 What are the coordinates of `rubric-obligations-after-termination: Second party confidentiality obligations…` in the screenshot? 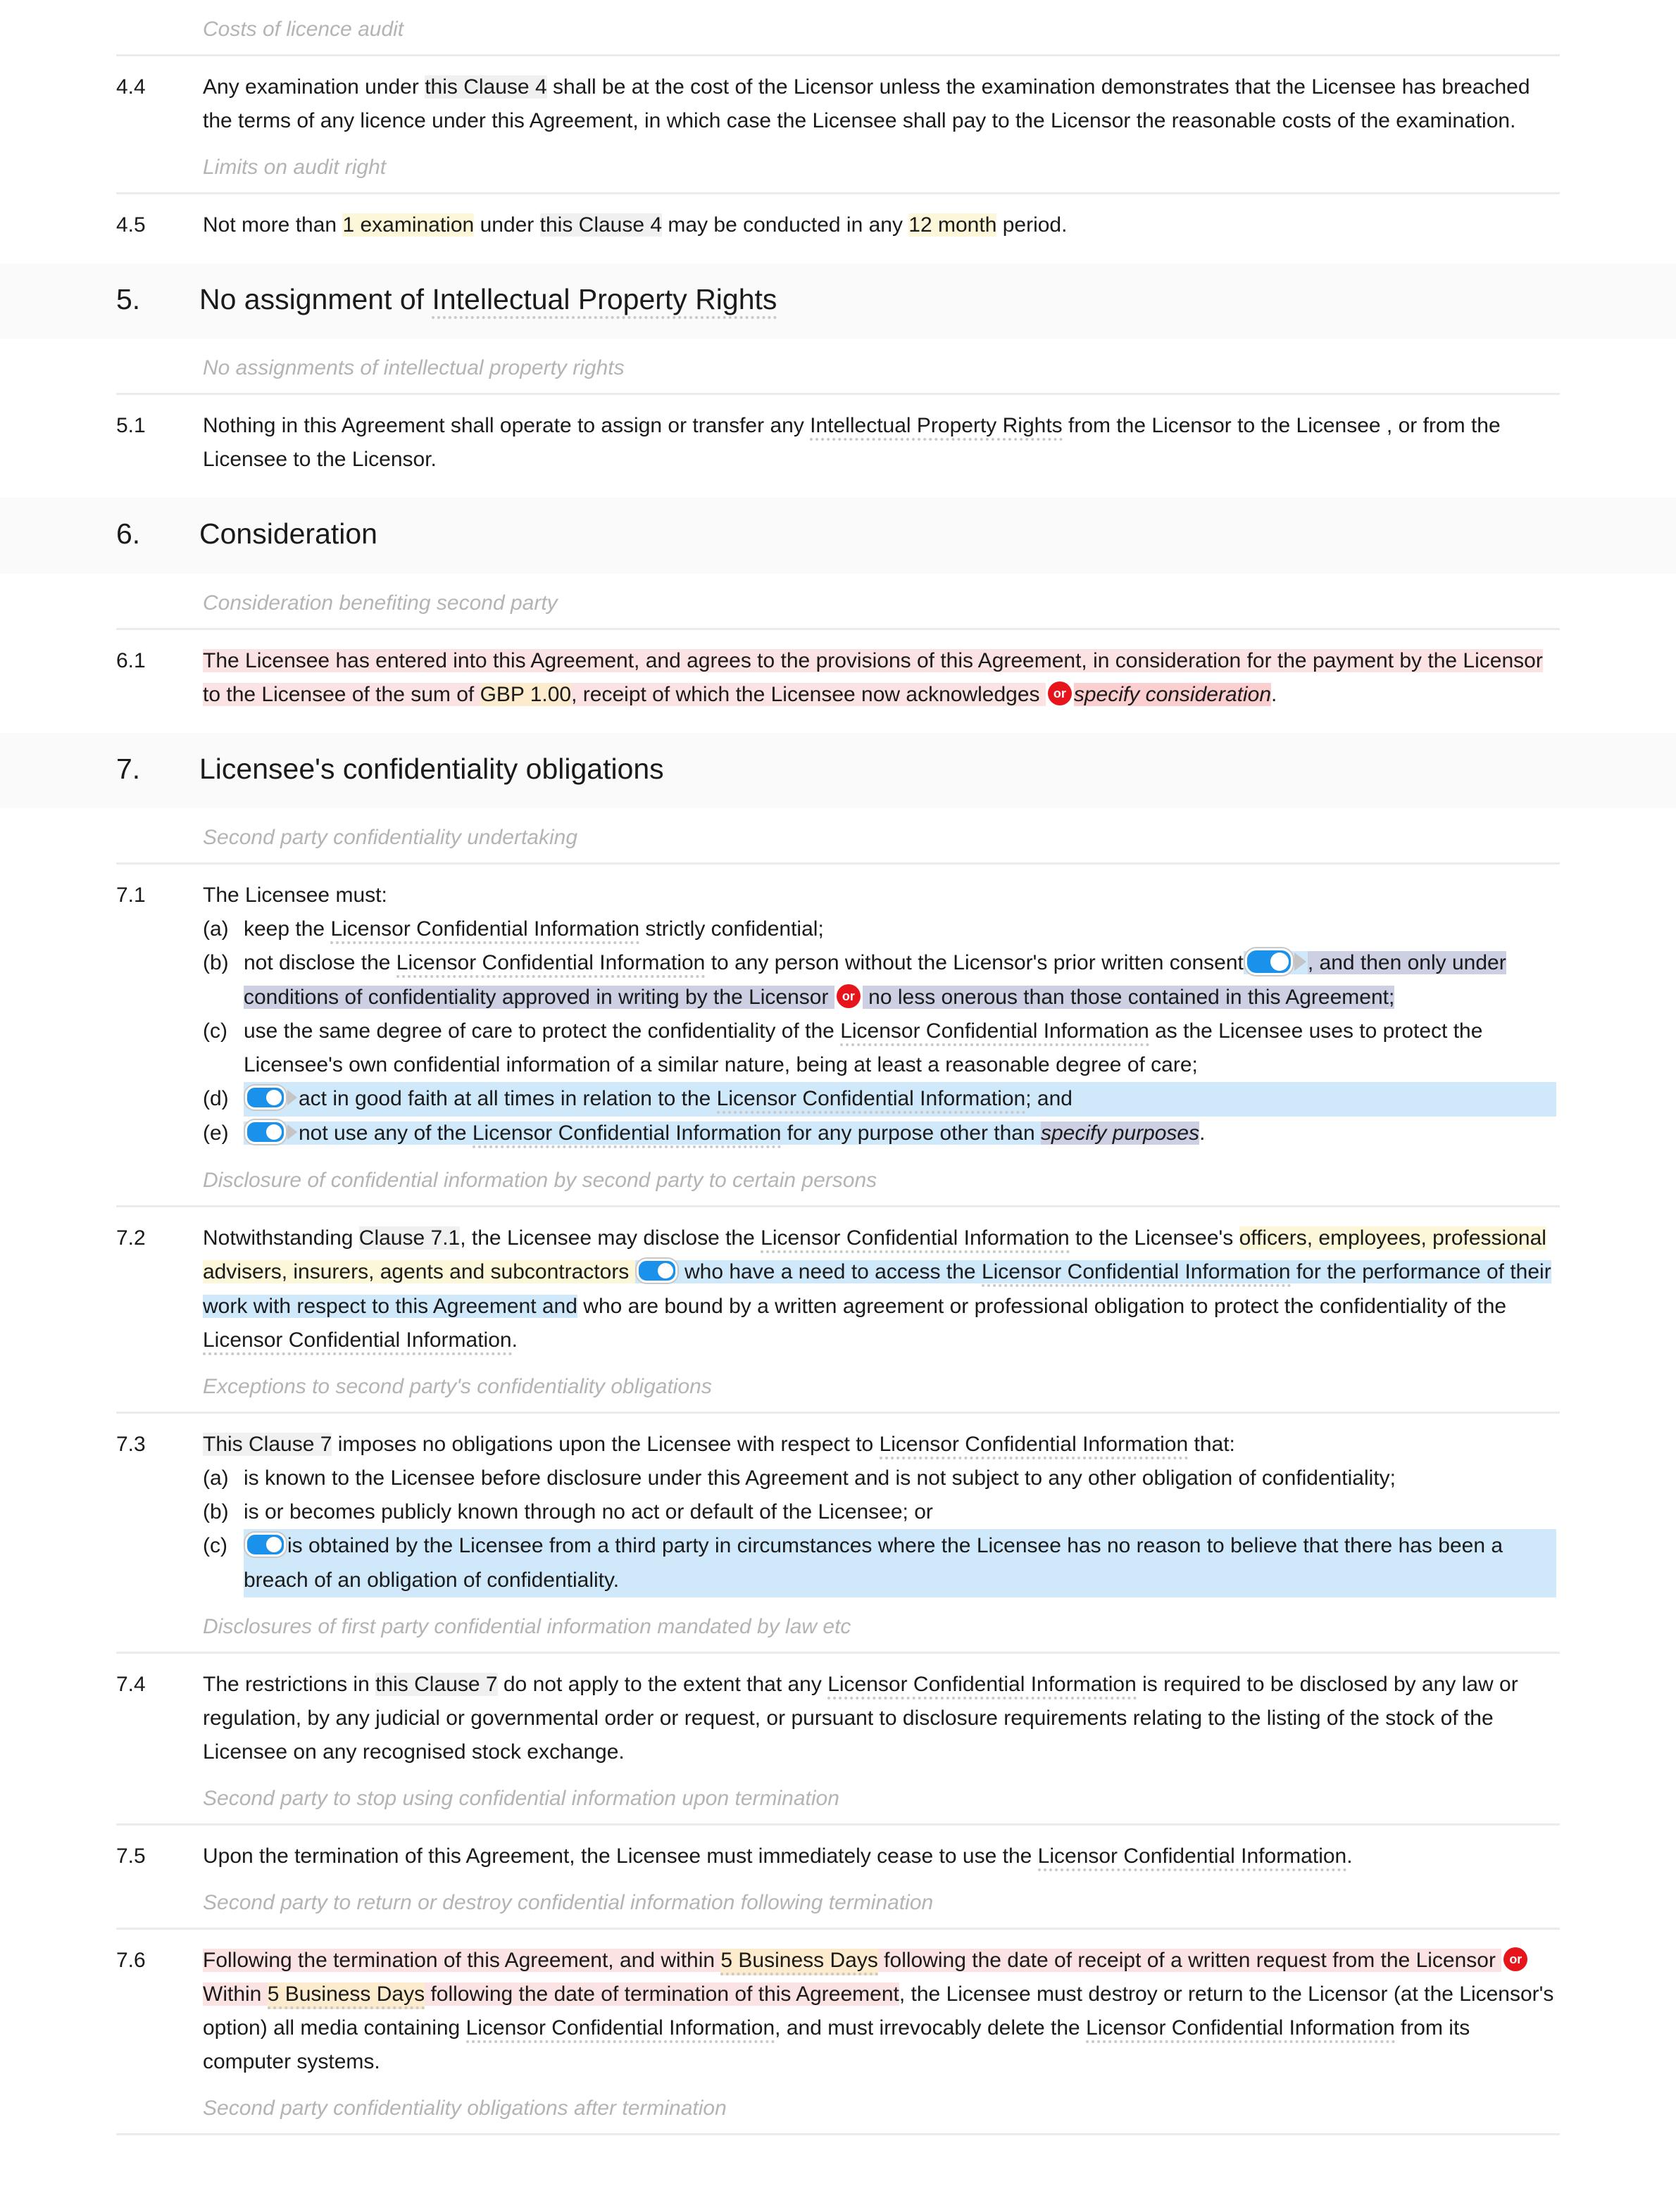 It's located at (465, 2108).